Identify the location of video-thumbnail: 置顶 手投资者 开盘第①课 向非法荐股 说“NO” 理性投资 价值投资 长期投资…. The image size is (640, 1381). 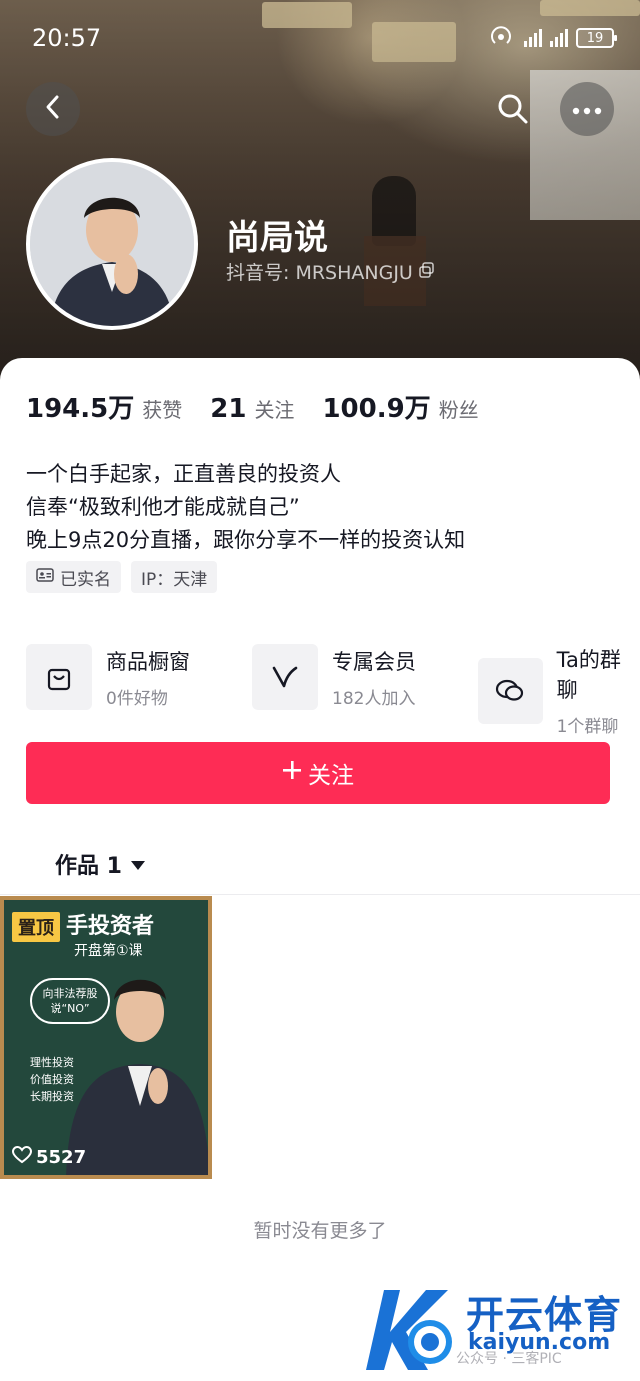
(106, 1037).